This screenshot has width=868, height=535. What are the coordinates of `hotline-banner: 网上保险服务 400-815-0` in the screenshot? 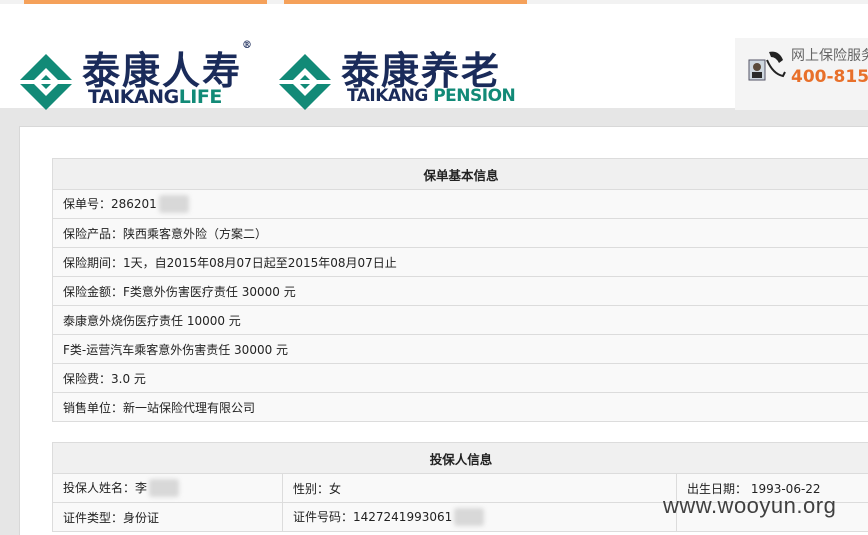 It's located at (801, 74).